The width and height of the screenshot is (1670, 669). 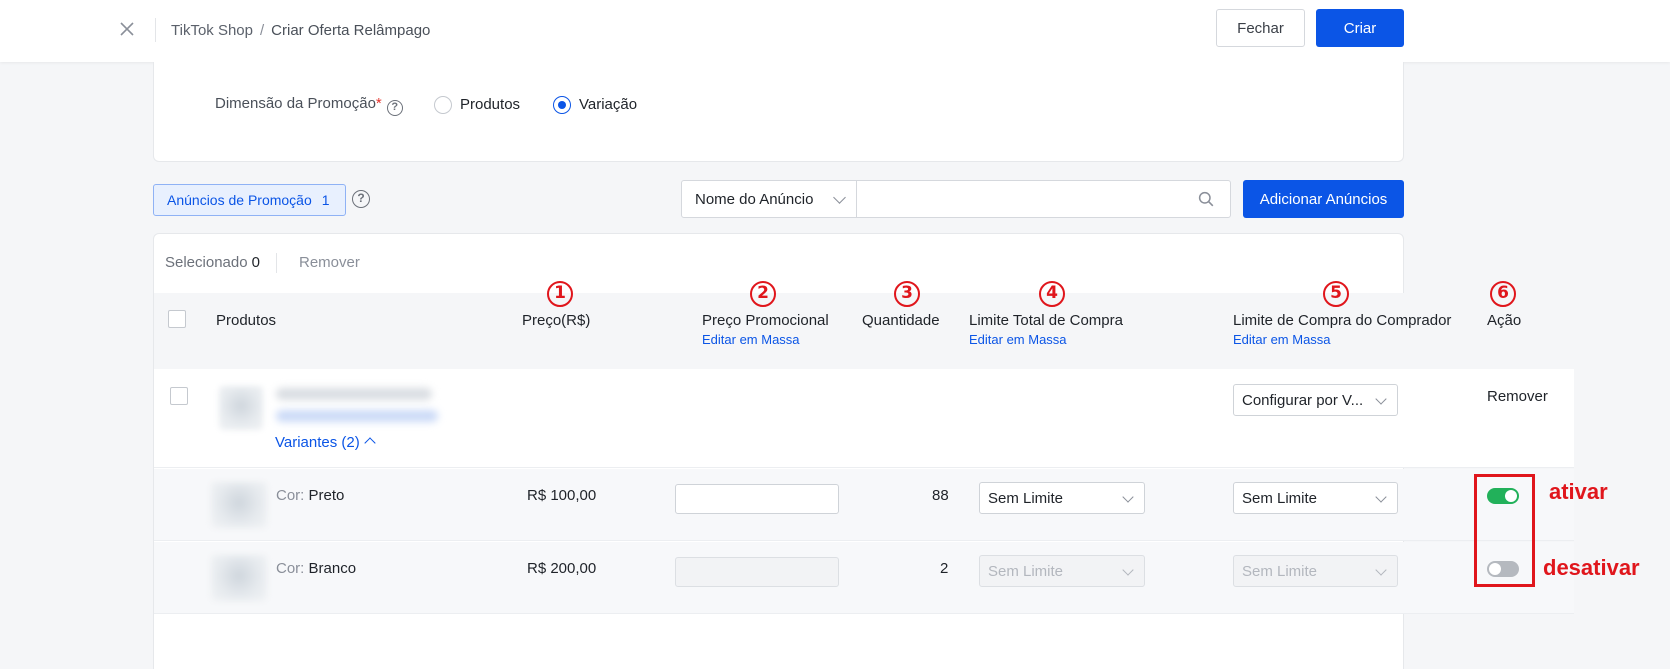 What do you see at coordinates (1046, 320) in the screenshot?
I see `column-total-limit: Limite Total de Compra` at bounding box center [1046, 320].